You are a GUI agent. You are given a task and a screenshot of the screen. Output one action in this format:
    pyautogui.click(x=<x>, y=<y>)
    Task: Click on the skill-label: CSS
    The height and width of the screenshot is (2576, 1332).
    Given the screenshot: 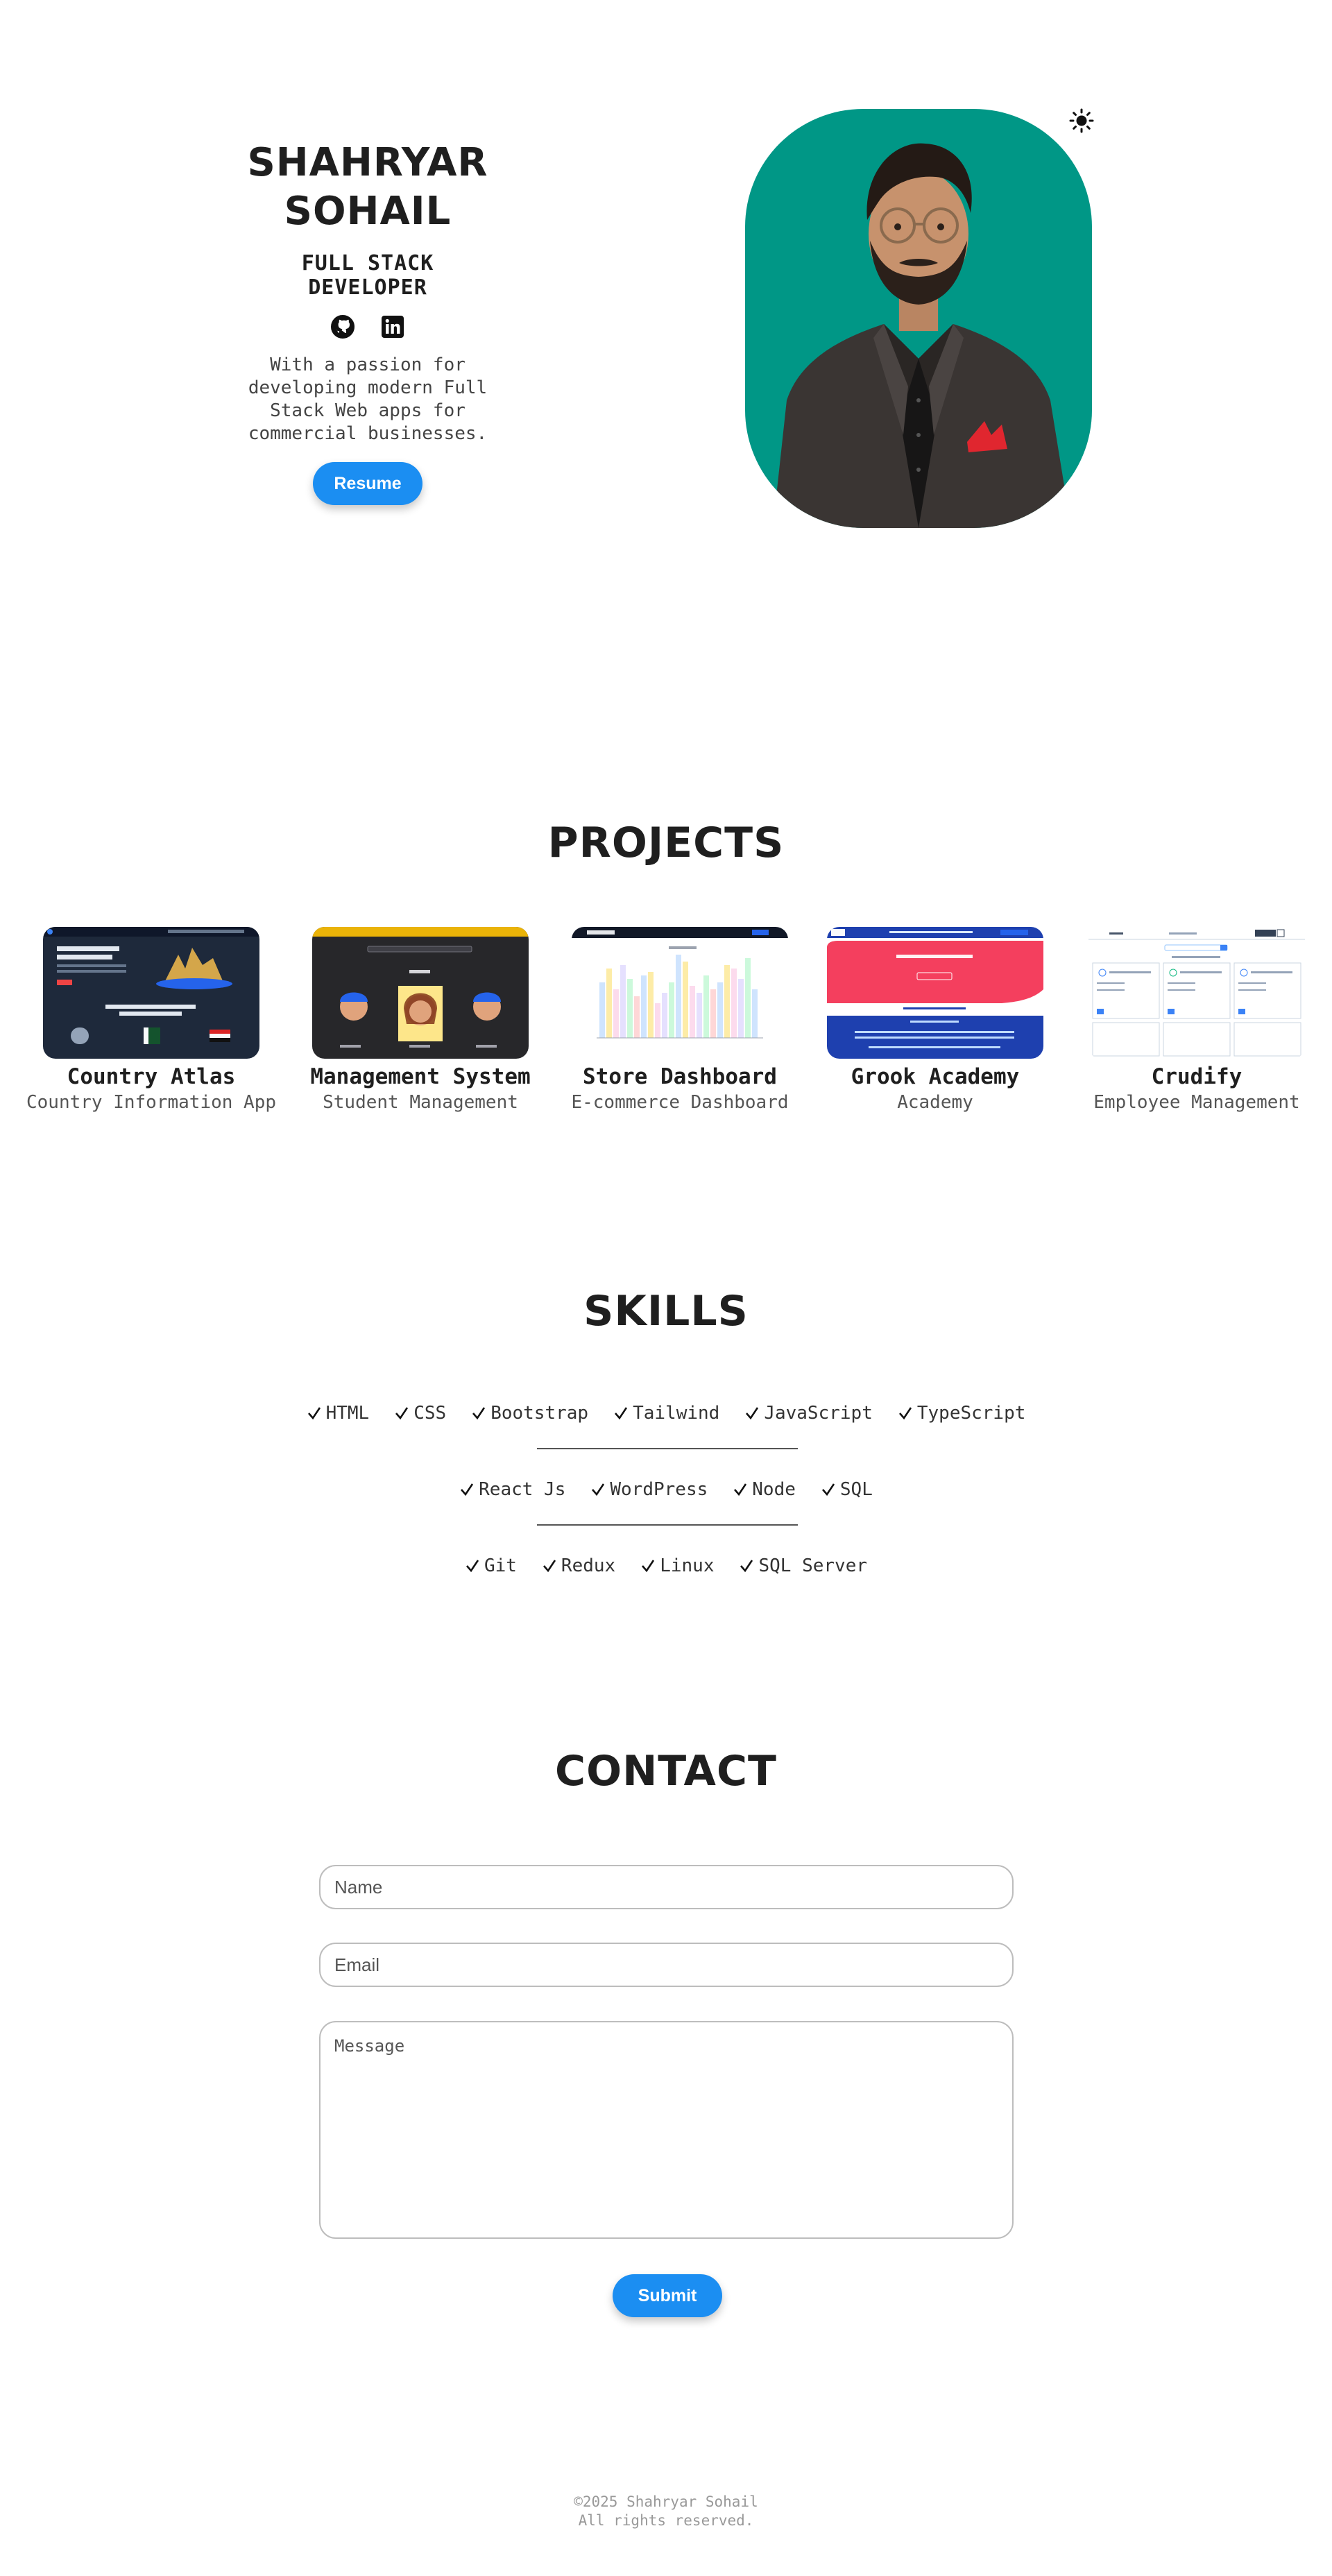 What is the action you would take?
    pyautogui.click(x=430, y=1413)
    